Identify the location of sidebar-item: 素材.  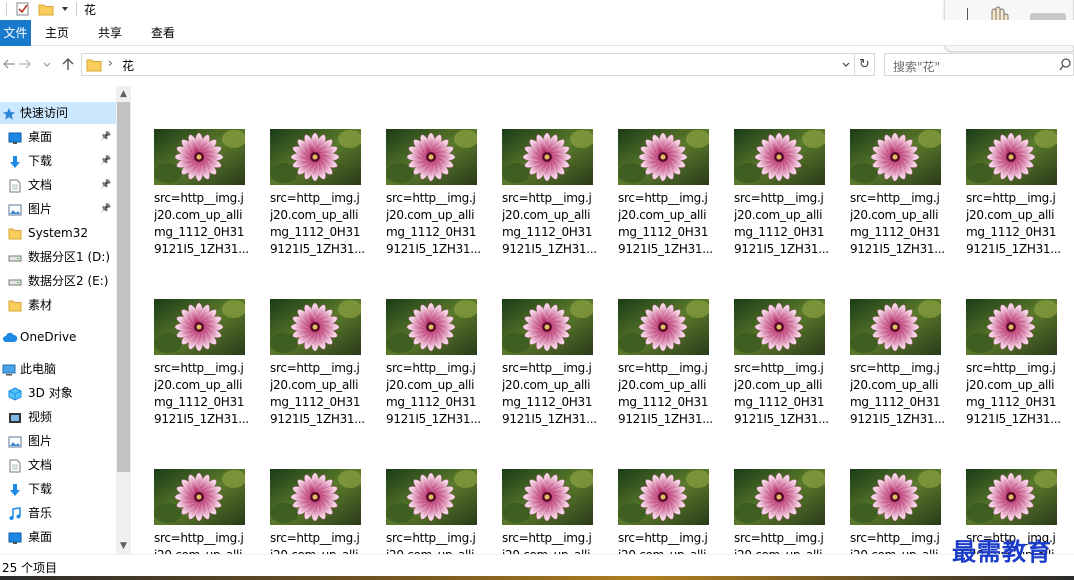
(58, 305).